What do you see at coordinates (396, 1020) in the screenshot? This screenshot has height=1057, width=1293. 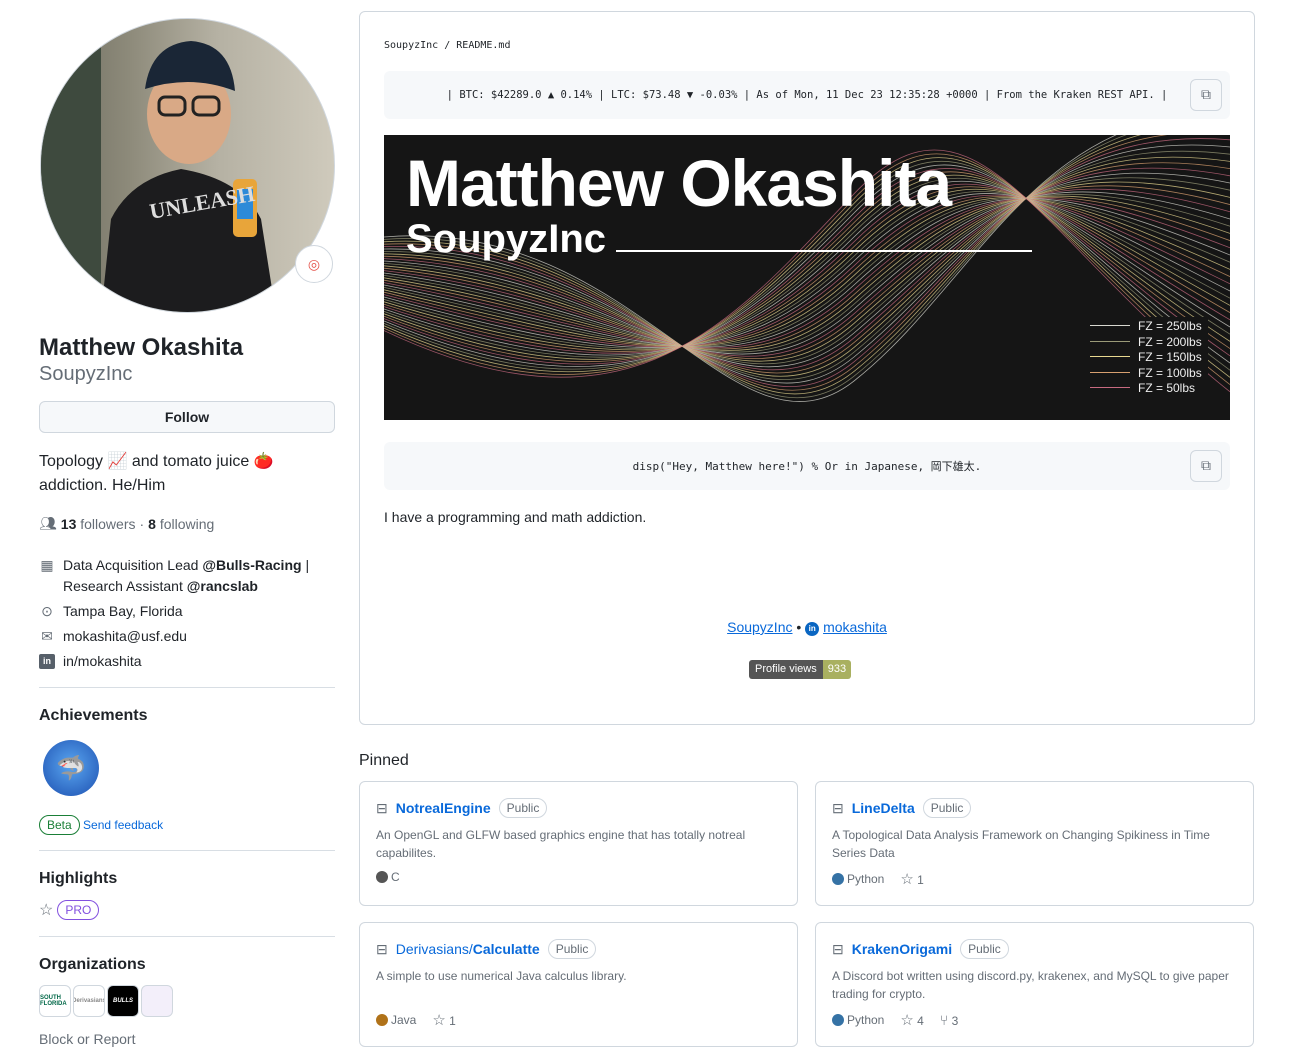 I see `repo-language: Java` at bounding box center [396, 1020].